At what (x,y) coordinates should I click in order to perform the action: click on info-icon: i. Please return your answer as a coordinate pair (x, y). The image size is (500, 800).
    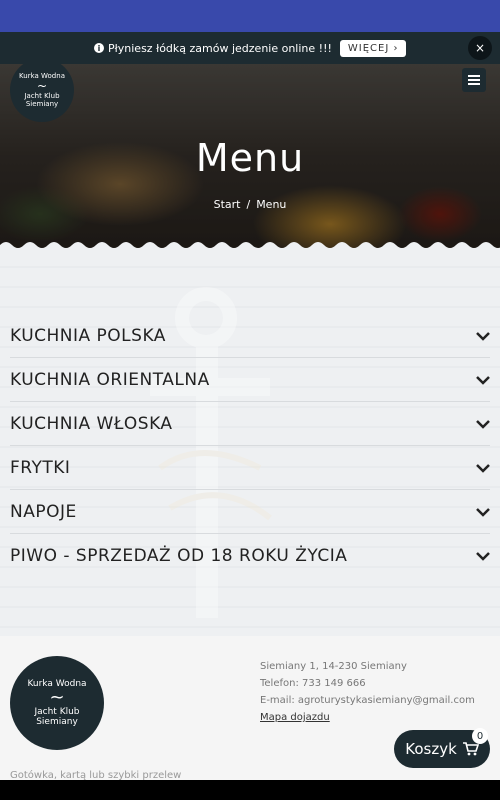
    Looking at the image, I should click on (99, 48).